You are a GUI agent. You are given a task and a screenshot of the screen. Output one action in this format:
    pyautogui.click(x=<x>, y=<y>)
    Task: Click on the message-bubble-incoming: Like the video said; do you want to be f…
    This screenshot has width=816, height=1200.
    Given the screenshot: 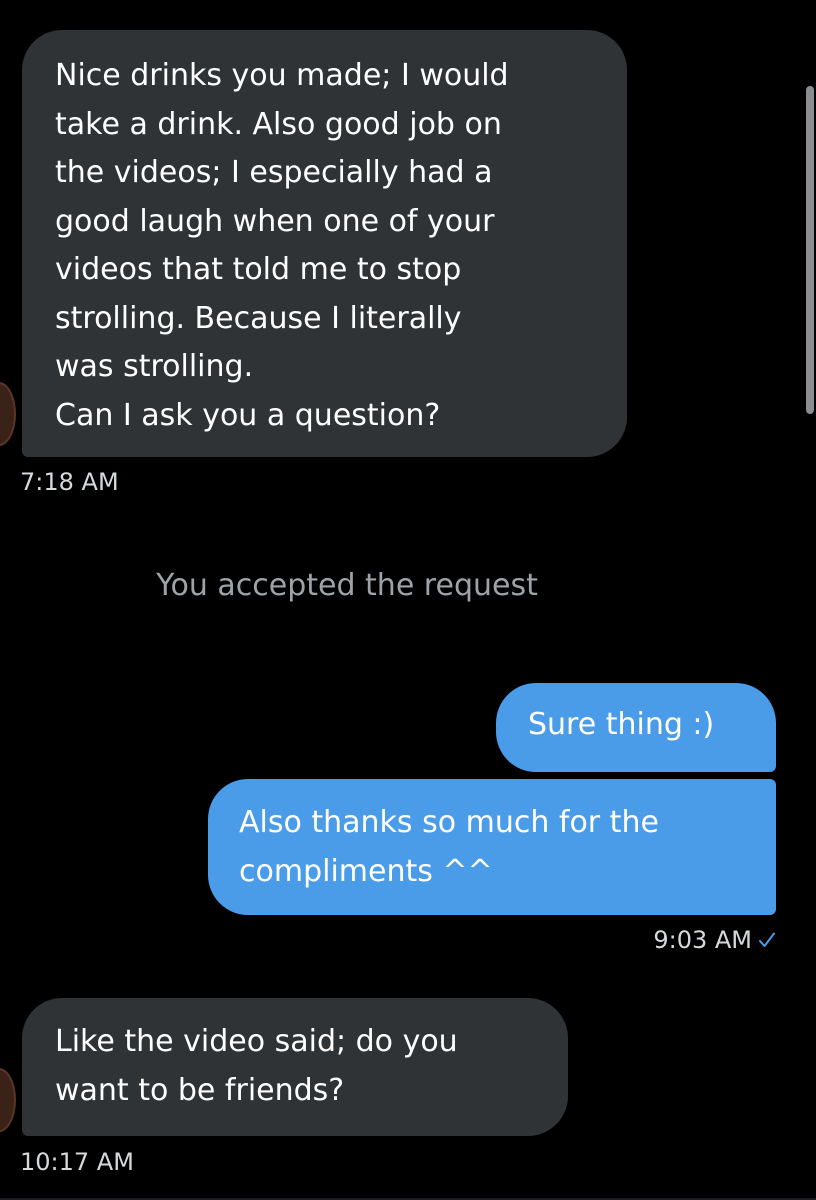 What is the action you would take?
    pyautogui.click(x=295, y=1067)
    